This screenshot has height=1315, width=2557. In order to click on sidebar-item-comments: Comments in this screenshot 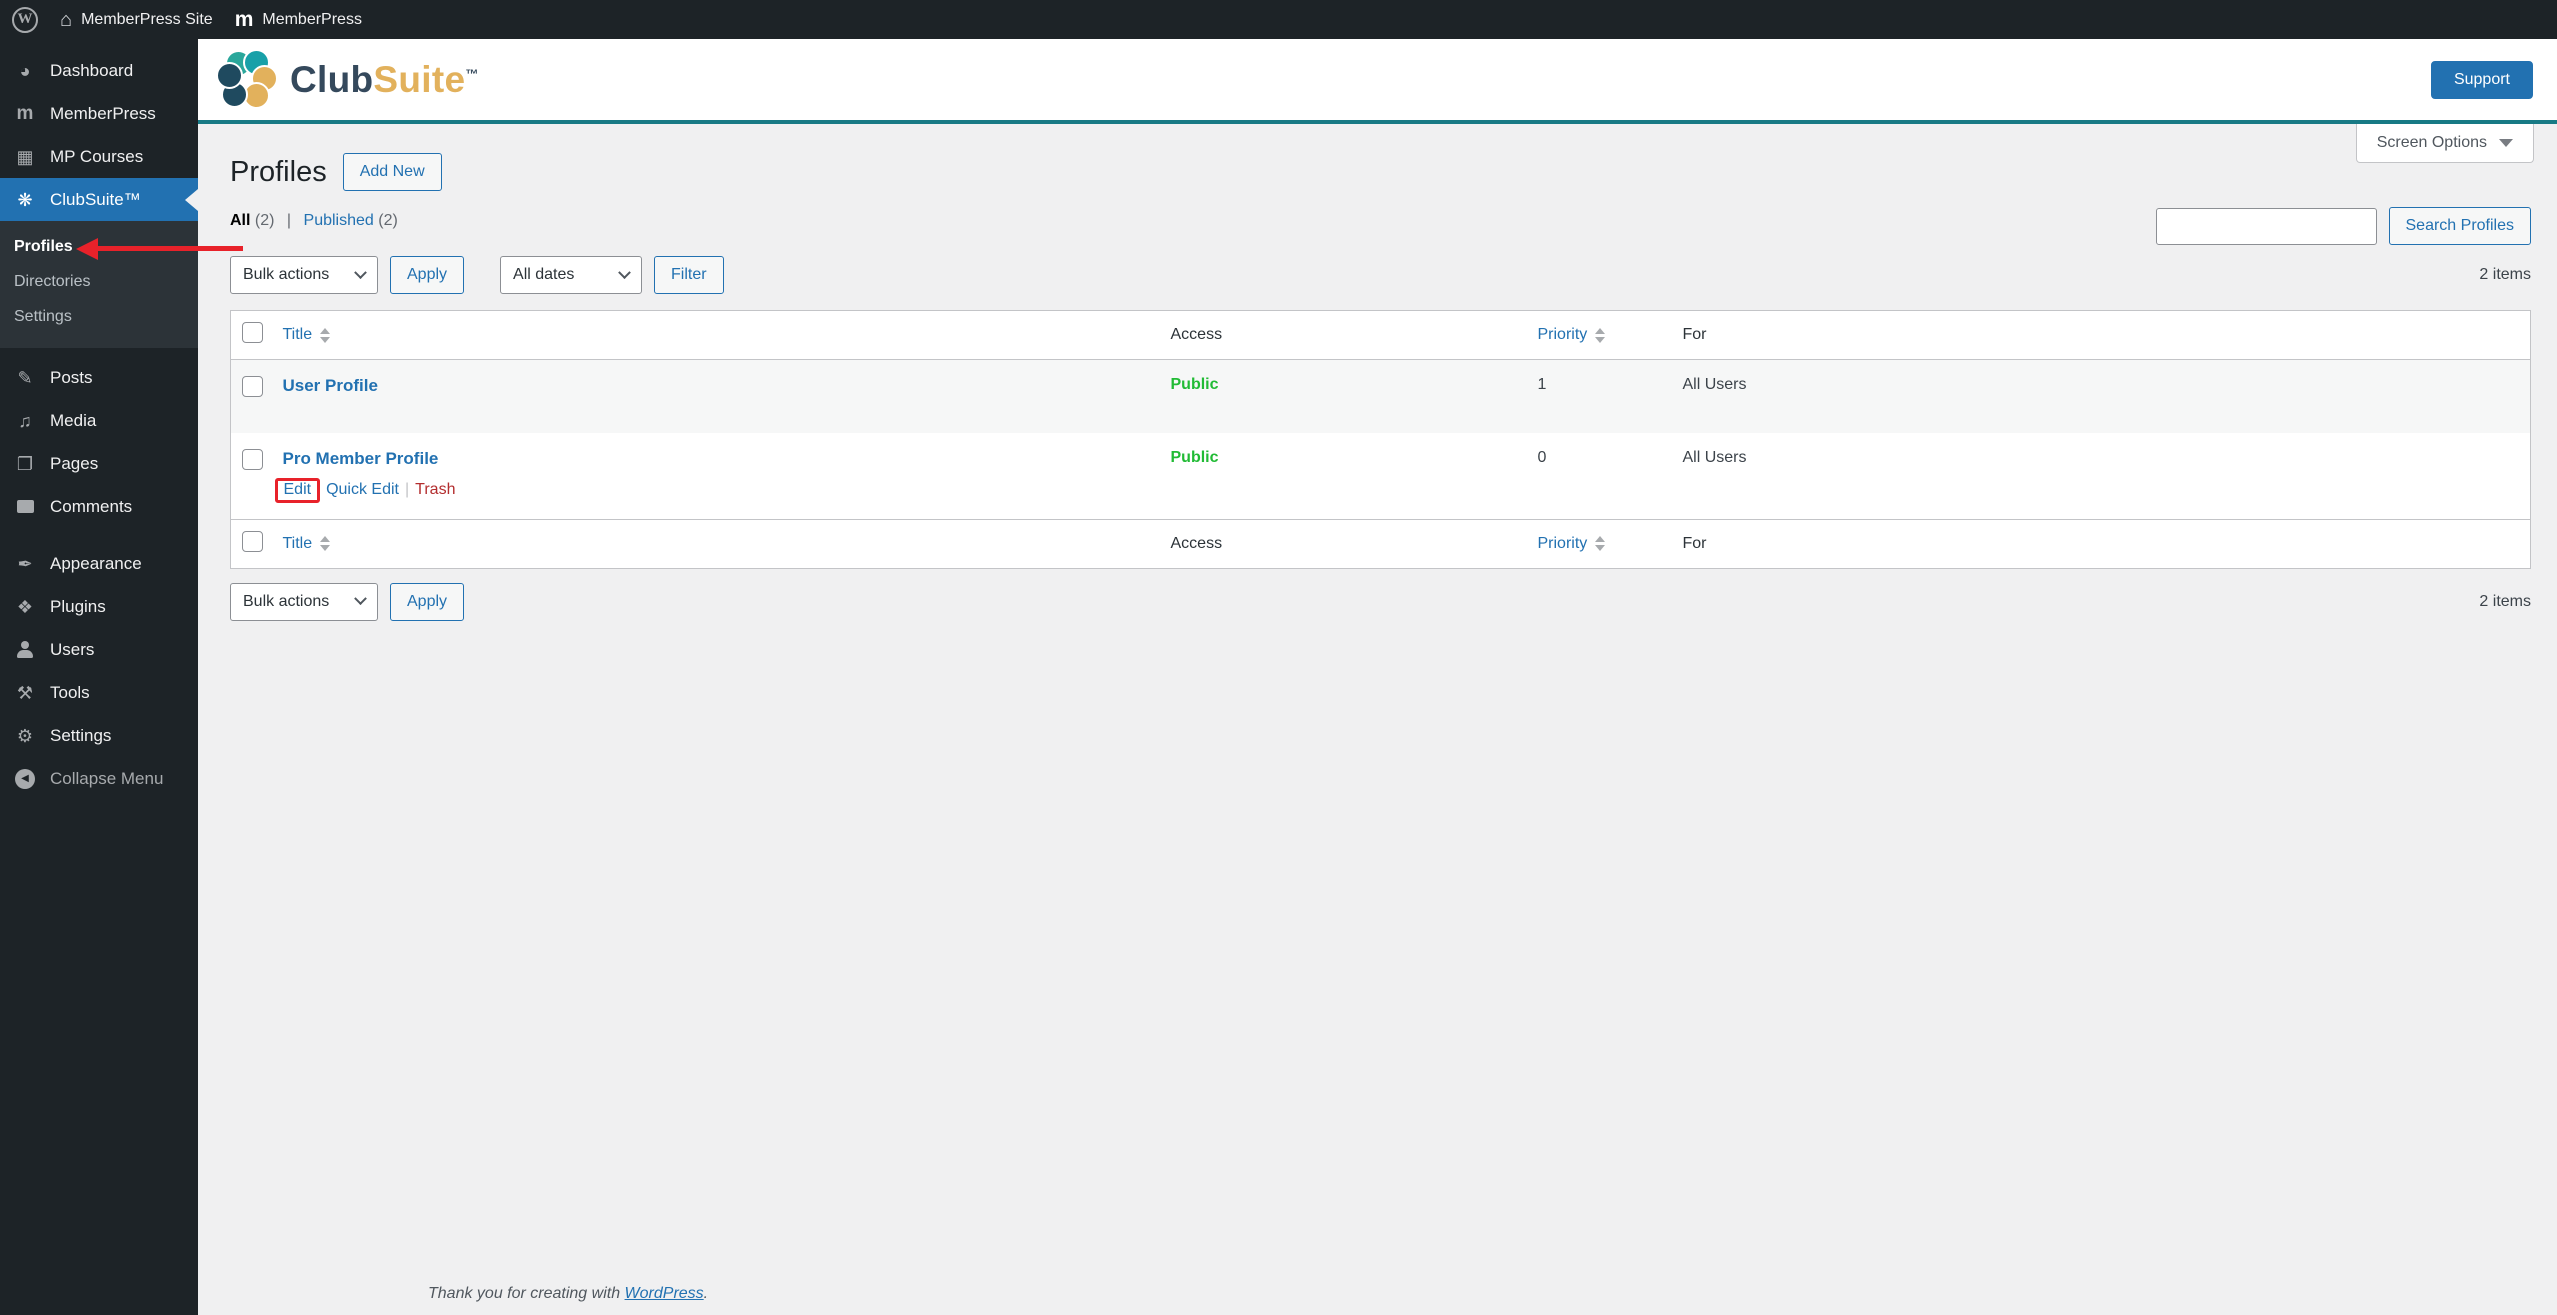, I will do `click(99, 506)`.